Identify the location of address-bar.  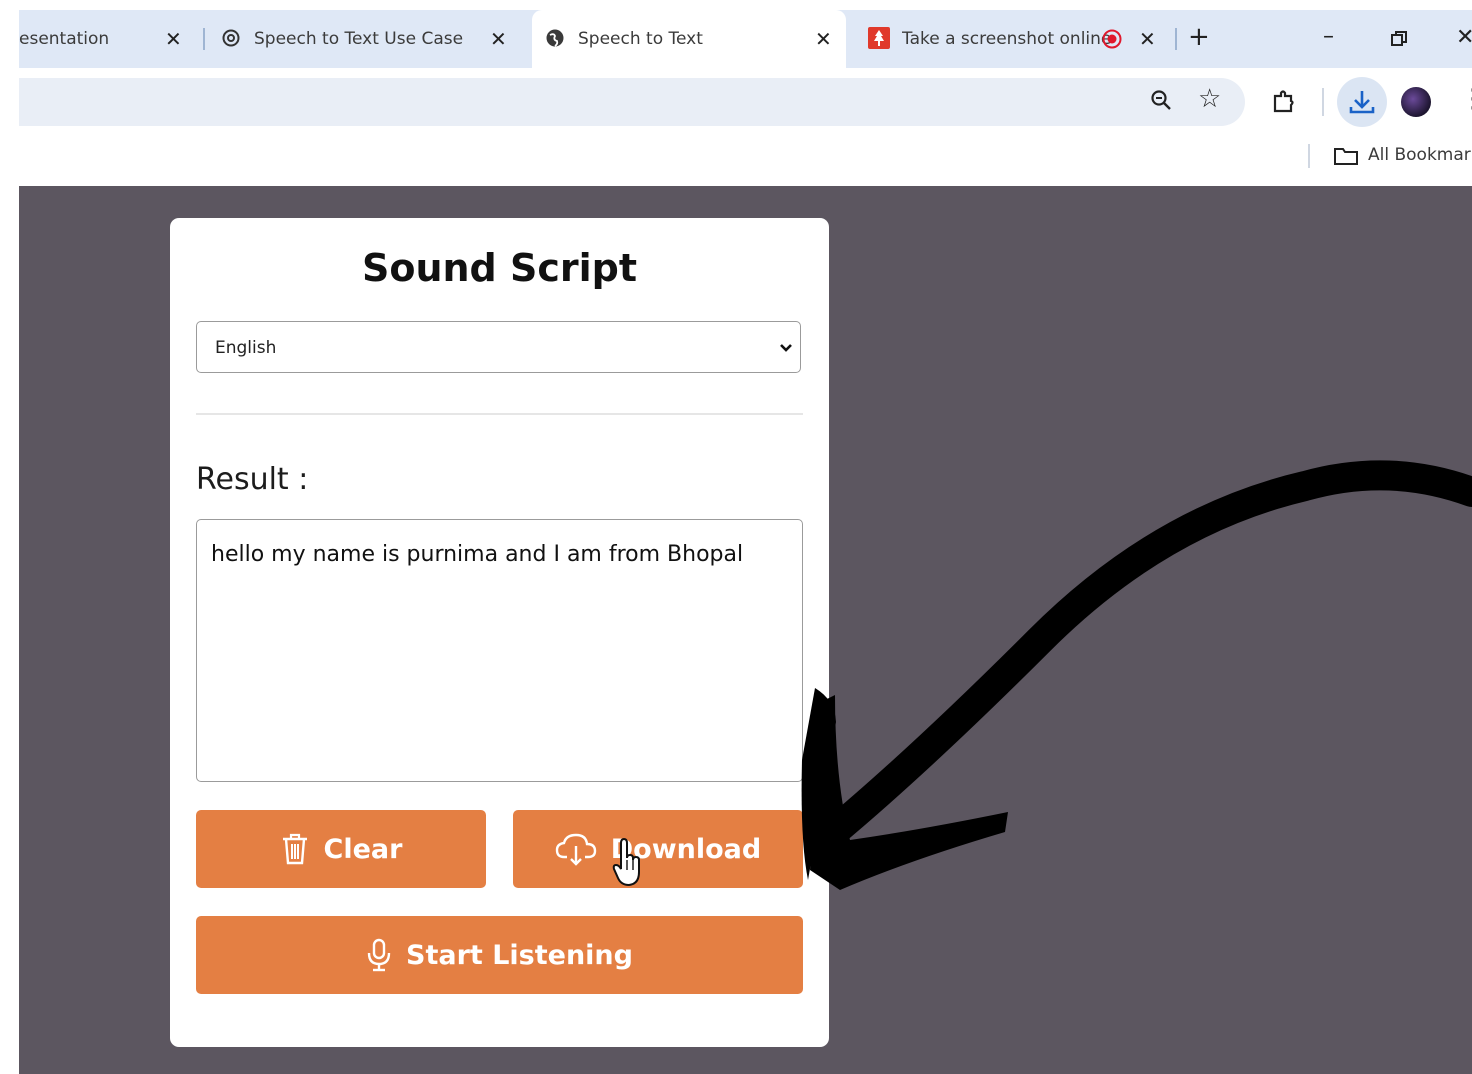
(632, 102).